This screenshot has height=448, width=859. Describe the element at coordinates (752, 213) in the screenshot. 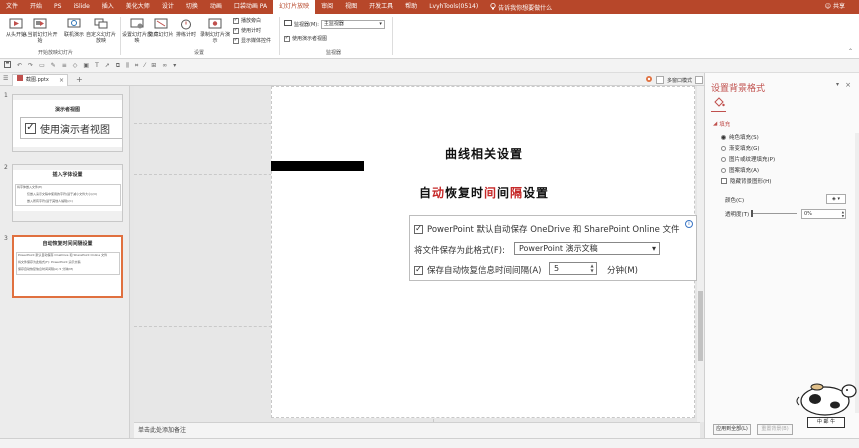

I see `slider-knob` at that location.